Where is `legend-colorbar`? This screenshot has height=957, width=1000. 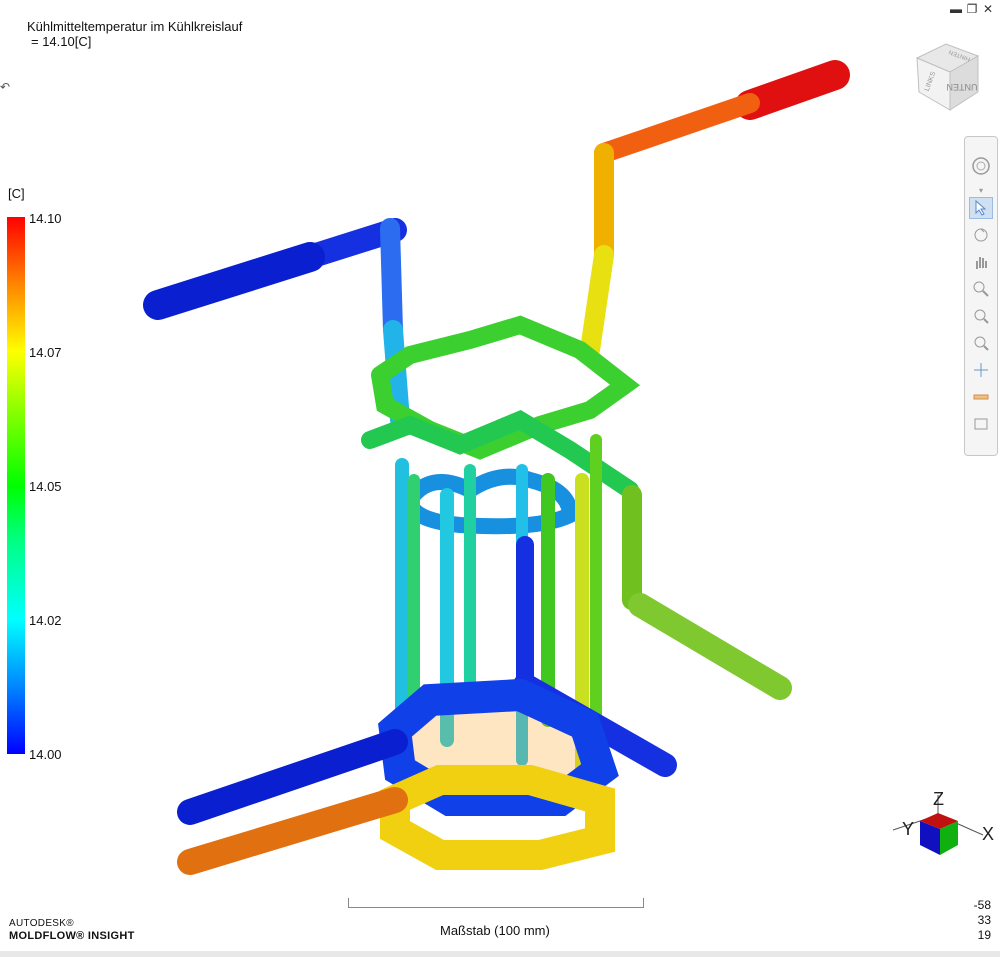 legend-colorbar is located at coordinates (16, 485).